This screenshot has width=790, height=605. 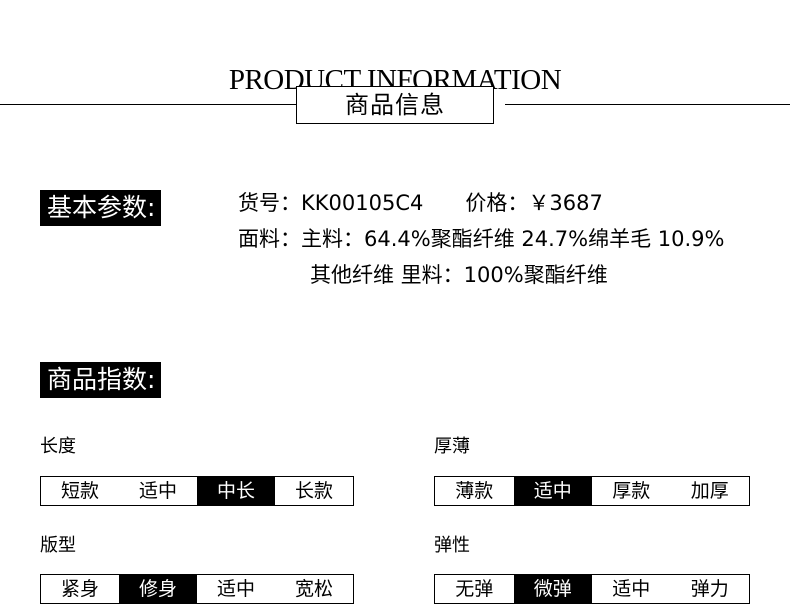 I want to click on length-option: 适中, so click(x=157, y=491).